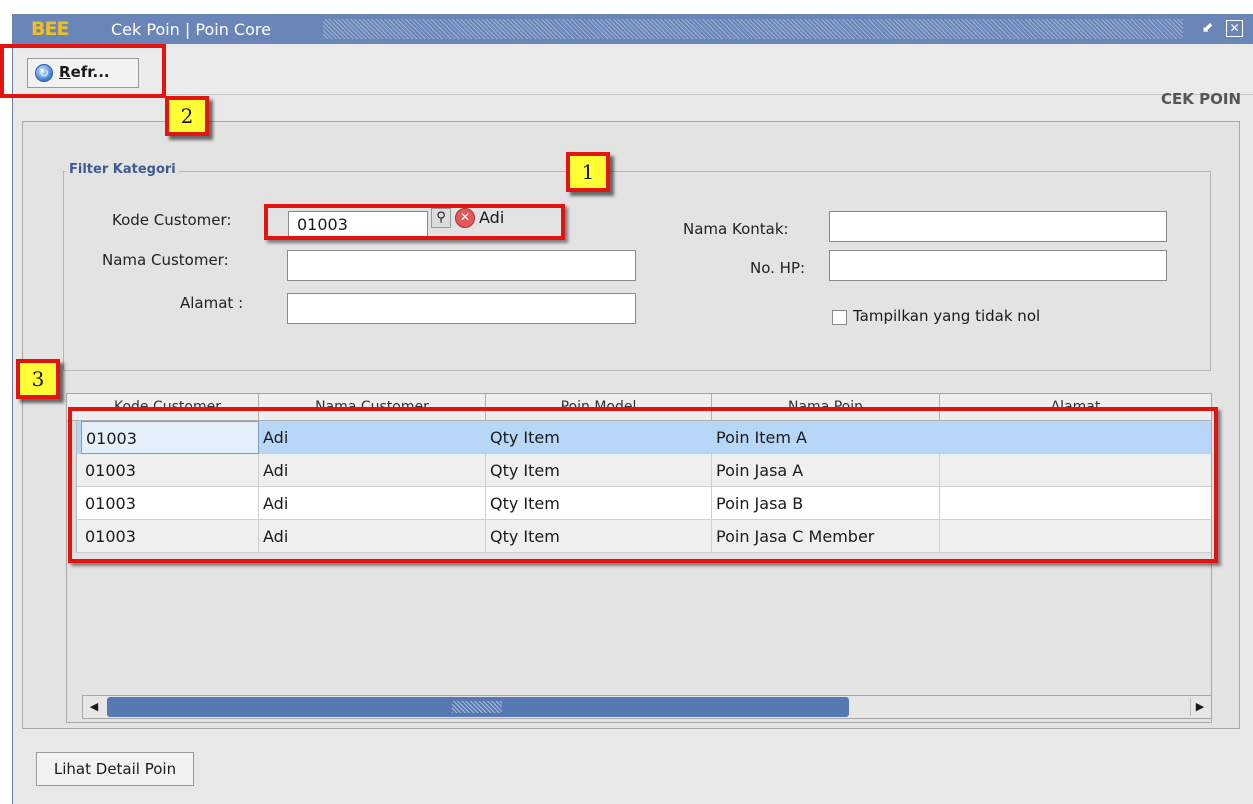 The width and height of the screenshot is (1253, 804). I want to click on nonzero-checkbox, so click(839, 317).